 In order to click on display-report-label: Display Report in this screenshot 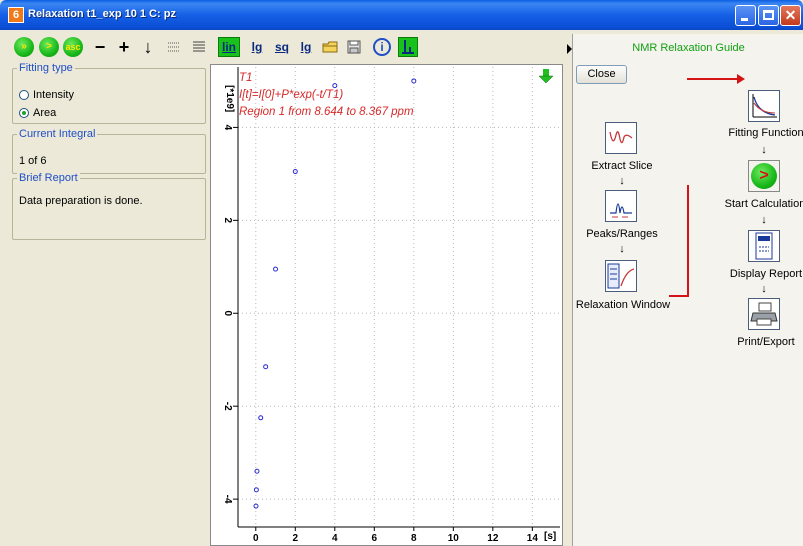, I will do `click(766, 274)`.